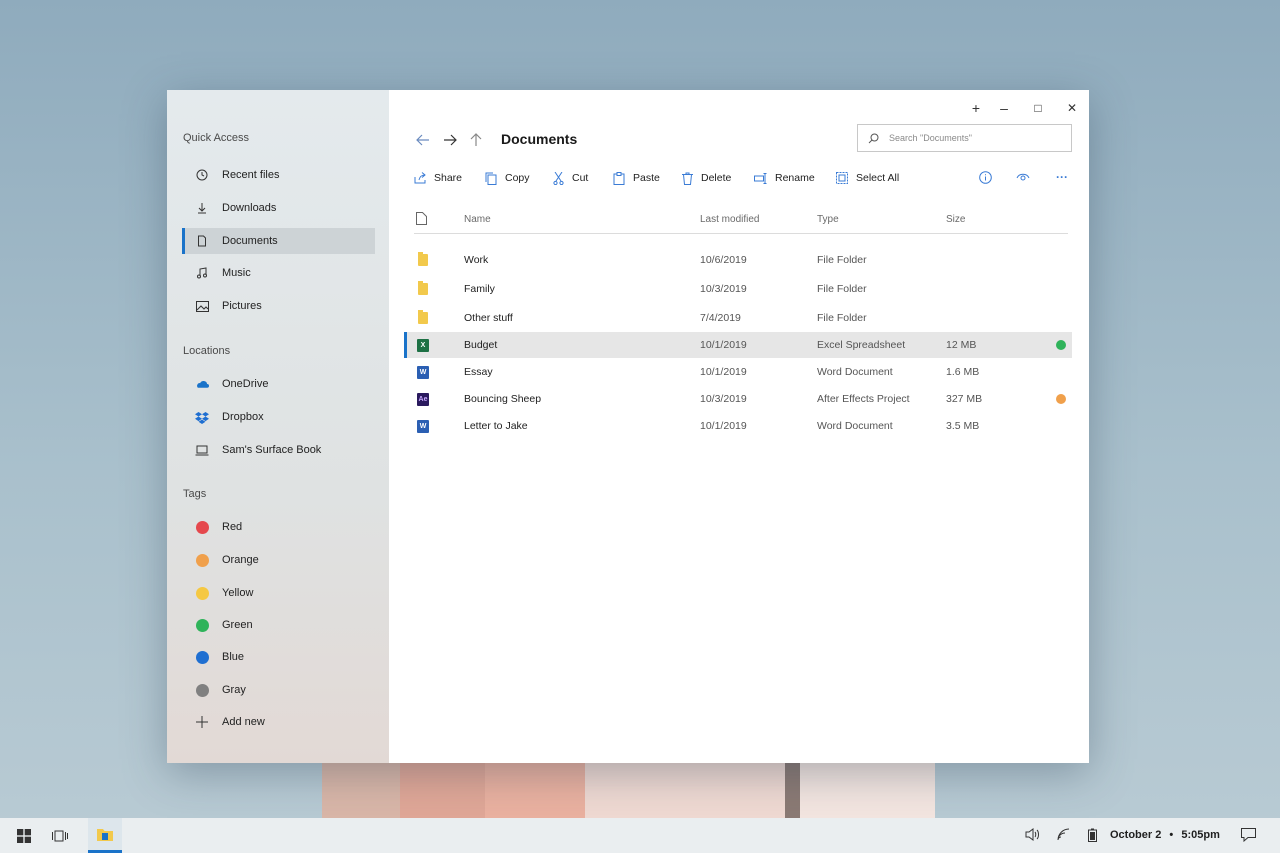 The image size is (1280, 853). I want to click on copy-button: Copy, so click(507, 178).